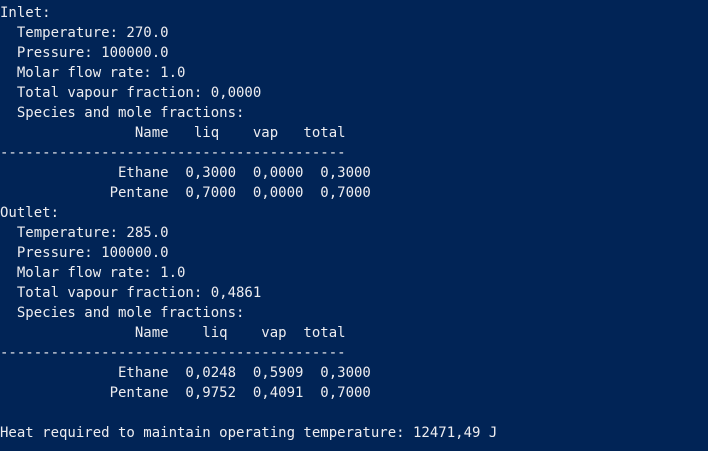 Image resolution: width=708 pixels, height=451 pixels. Describe the element at coordinates (84, 33) in the screenshot. I see `inlet-temperature: Temperature: 270.0` at that location.